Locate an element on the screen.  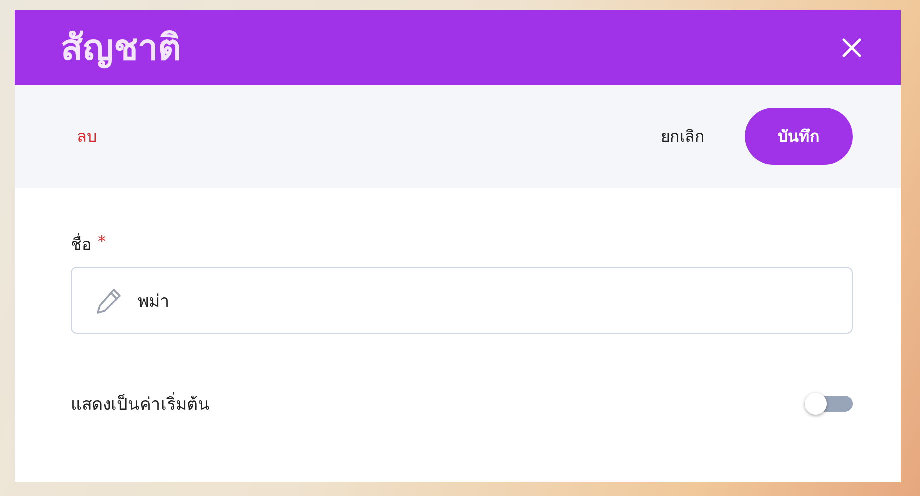
cancel-button: ยกเลิก is located at coordinates (683, 136).